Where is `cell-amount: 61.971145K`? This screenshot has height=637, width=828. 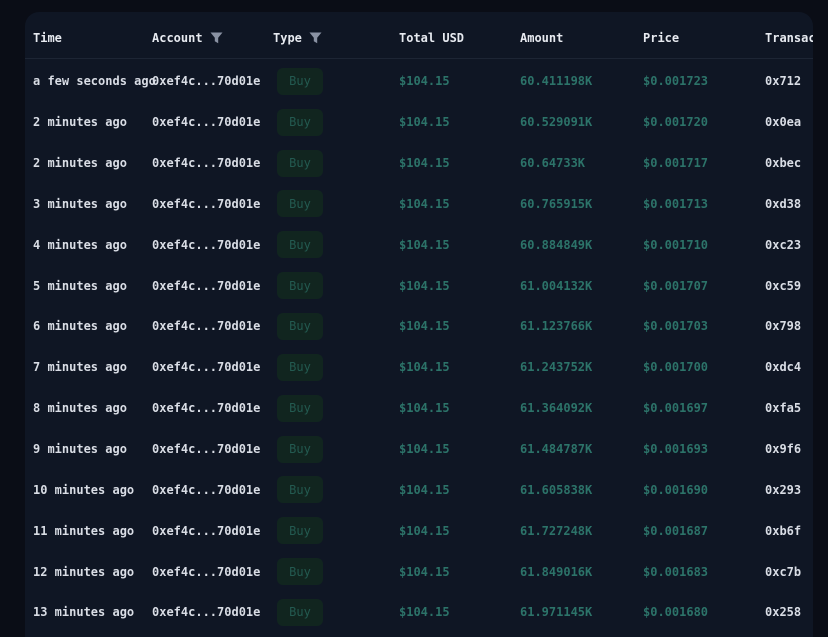 cell-amount: 61.971145K is located at coordinates (556, 612).